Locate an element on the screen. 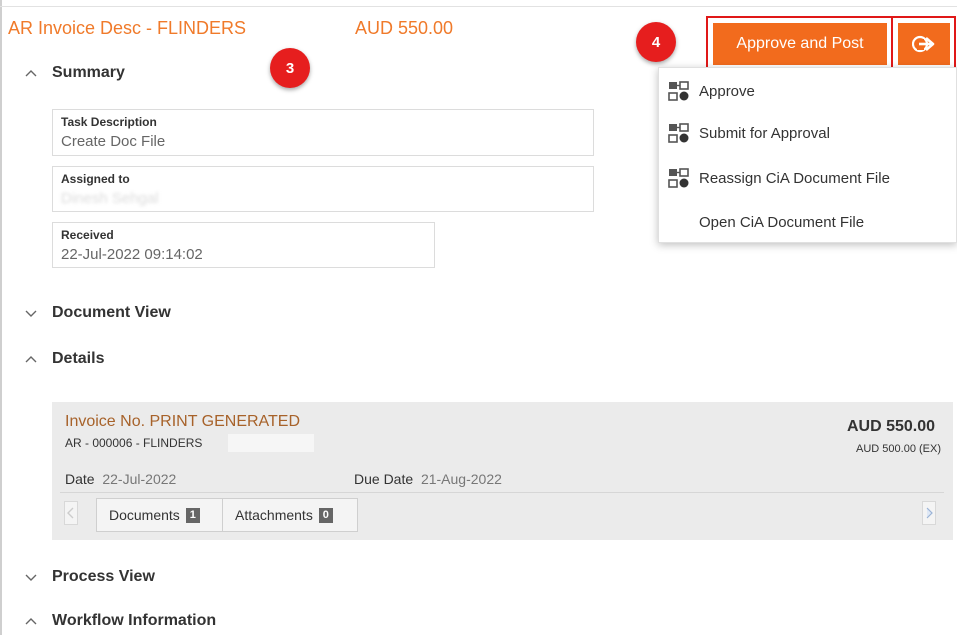 This screenshot has width=957, height=635. step-badge-4: 4 is located at coordinates (656, 42).